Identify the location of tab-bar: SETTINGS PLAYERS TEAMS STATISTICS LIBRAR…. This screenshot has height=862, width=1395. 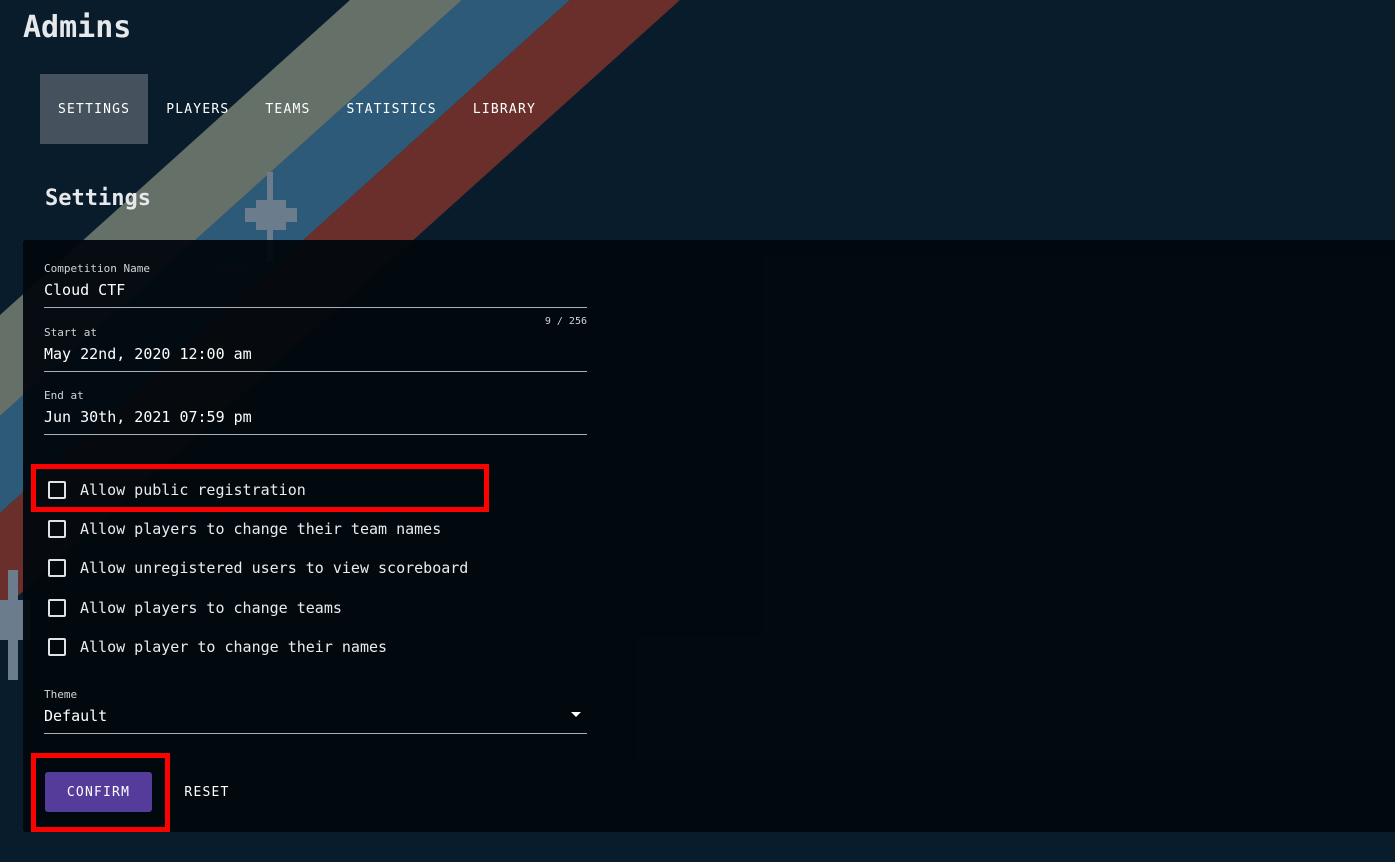
(297, 109).